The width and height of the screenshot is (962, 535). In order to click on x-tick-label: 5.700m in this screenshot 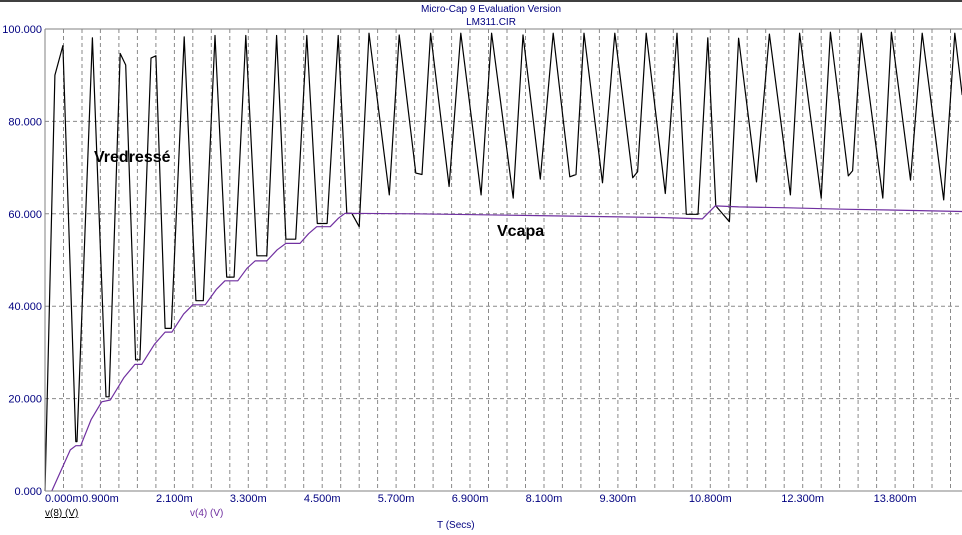, I will do `click(396, 499)`.